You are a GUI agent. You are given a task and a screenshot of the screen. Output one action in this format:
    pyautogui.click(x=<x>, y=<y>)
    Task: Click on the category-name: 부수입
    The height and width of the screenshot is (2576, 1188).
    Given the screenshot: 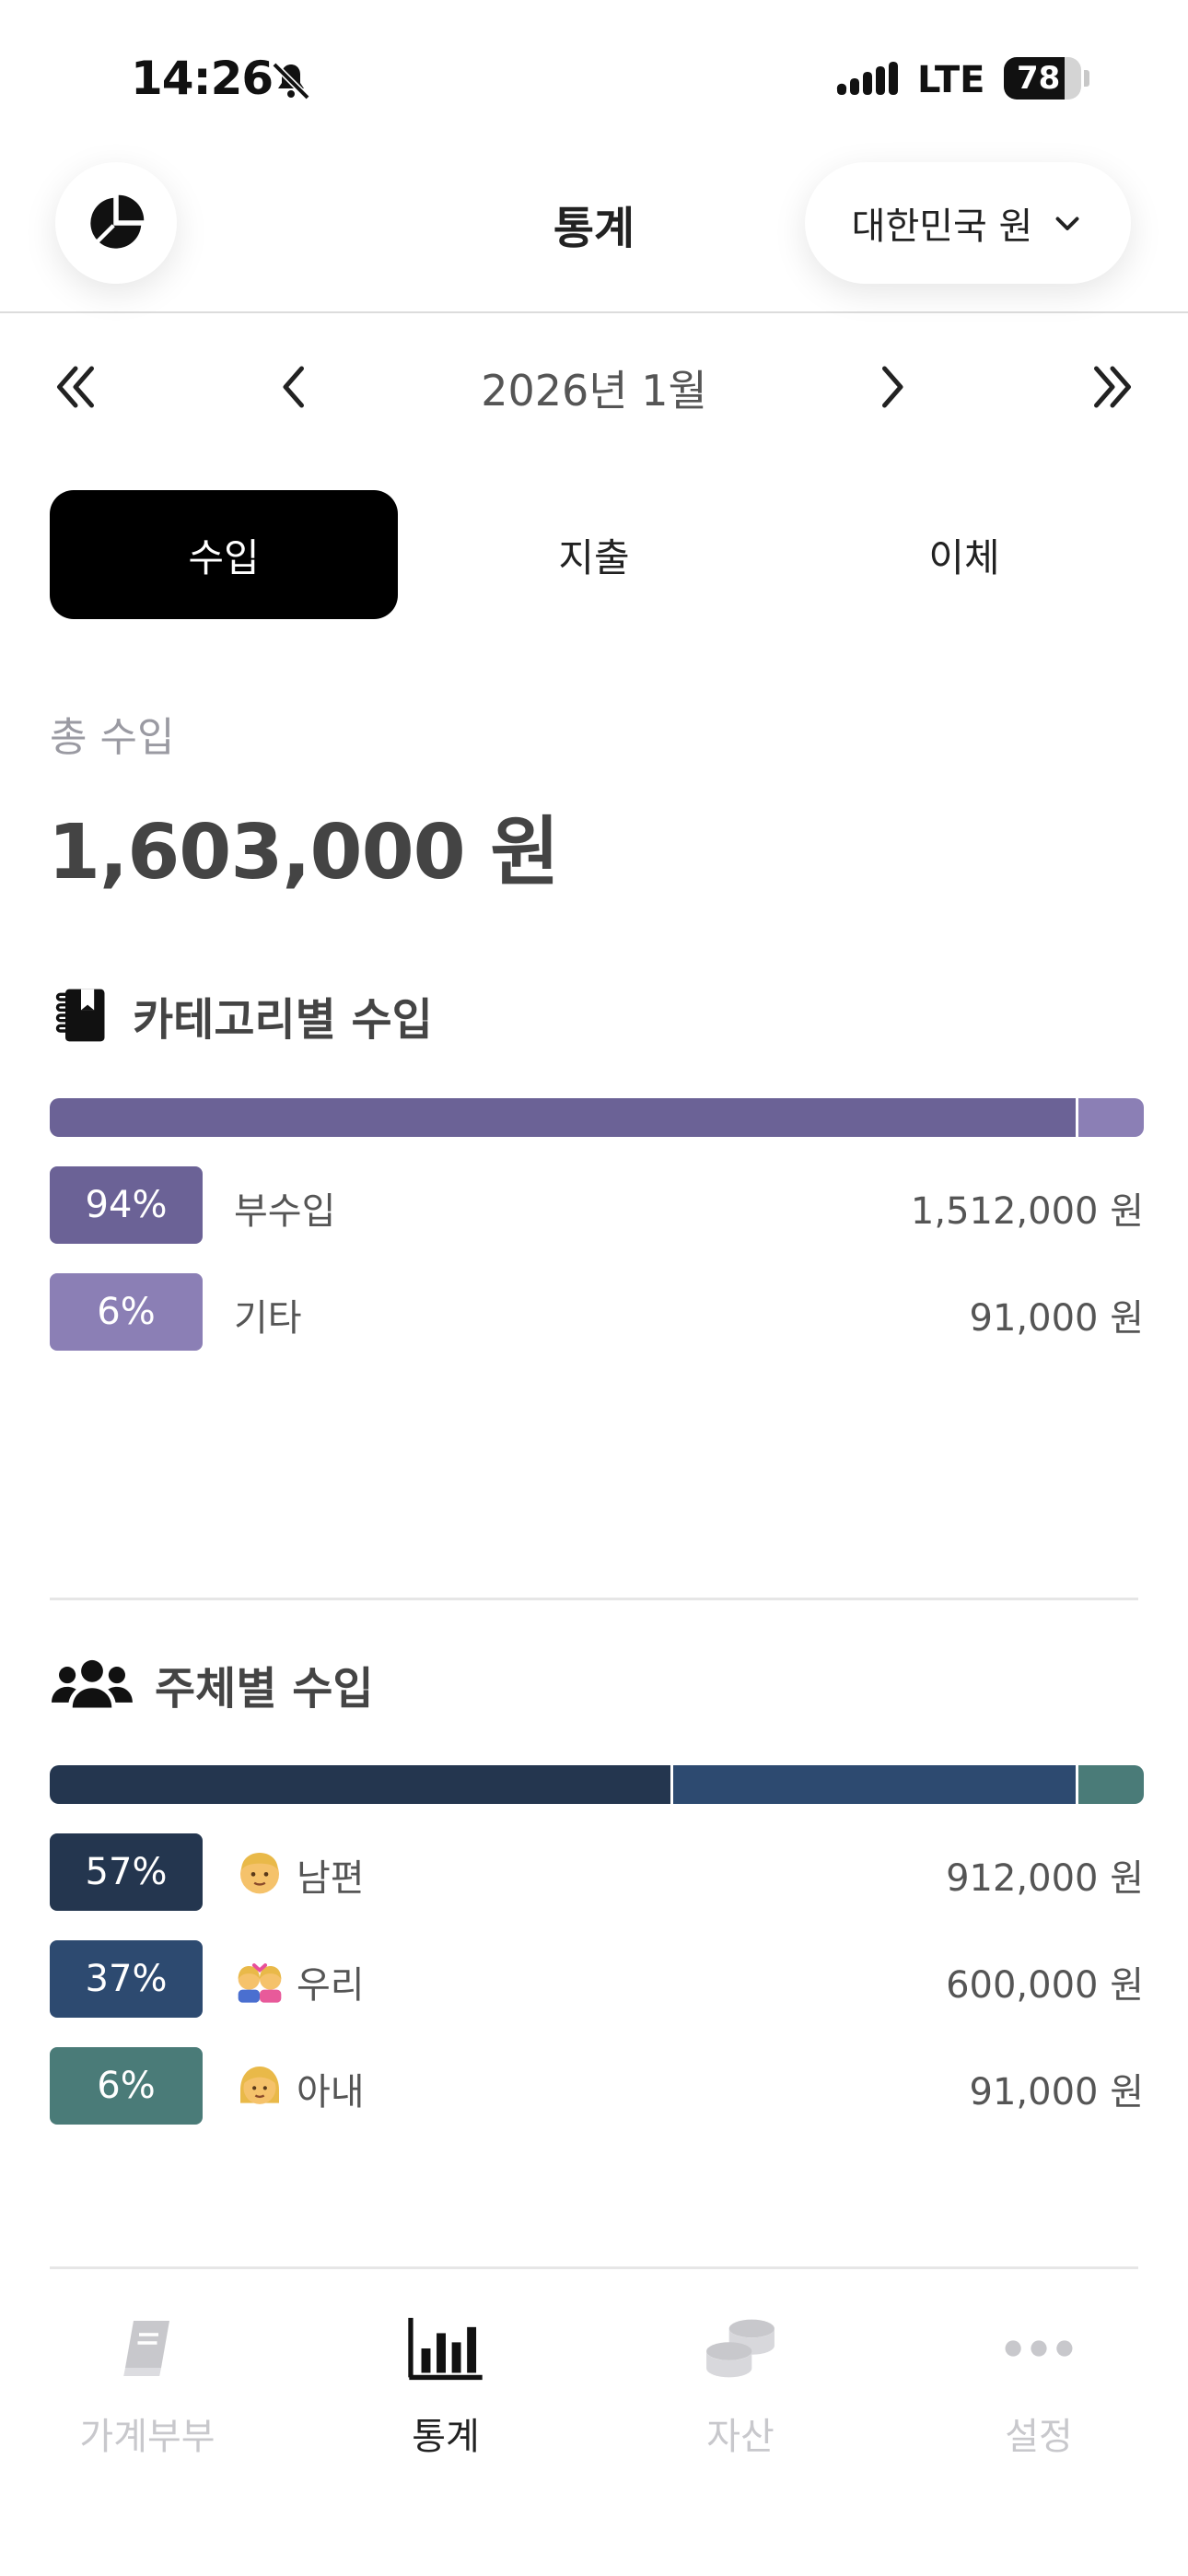 What is the action you would take?
    pyautogui.click(x=285, y=1211)
    